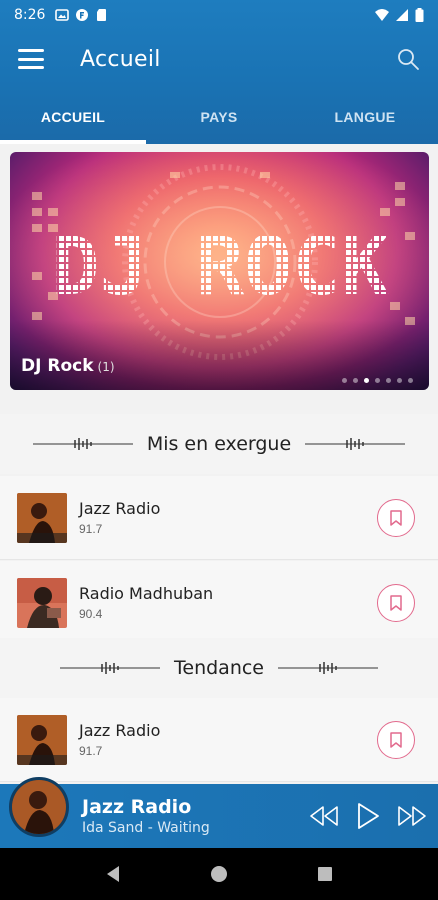 The image size is (438, 900). Describe the element at coordinates (146, 828) in the screenshot. I see `now-playing-status: Ida Sand - Waiting` at that location.